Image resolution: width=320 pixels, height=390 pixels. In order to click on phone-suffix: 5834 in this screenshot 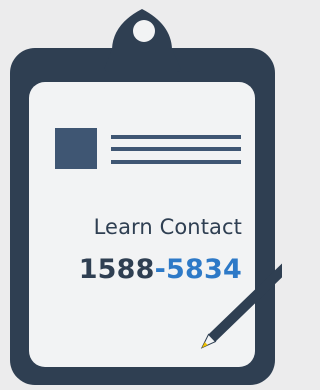, I will do `click(204, 269)`.